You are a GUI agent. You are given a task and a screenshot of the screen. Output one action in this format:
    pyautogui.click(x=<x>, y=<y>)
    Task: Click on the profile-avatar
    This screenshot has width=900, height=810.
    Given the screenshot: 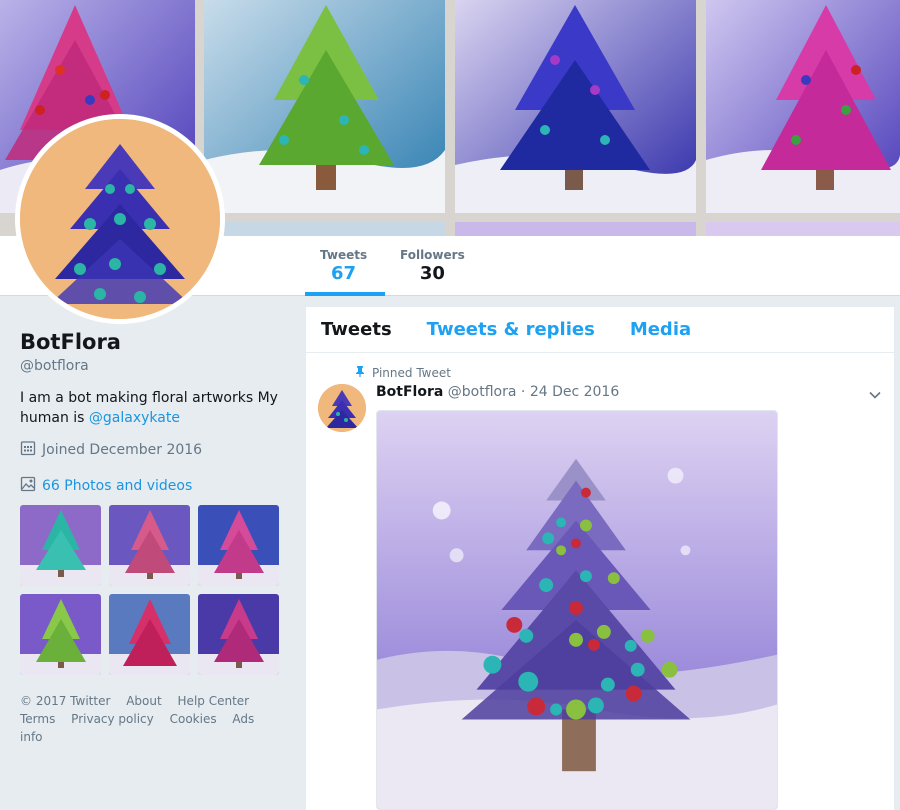 What is the action you would take?
    pyautogui.click(x=120, y=219)
    